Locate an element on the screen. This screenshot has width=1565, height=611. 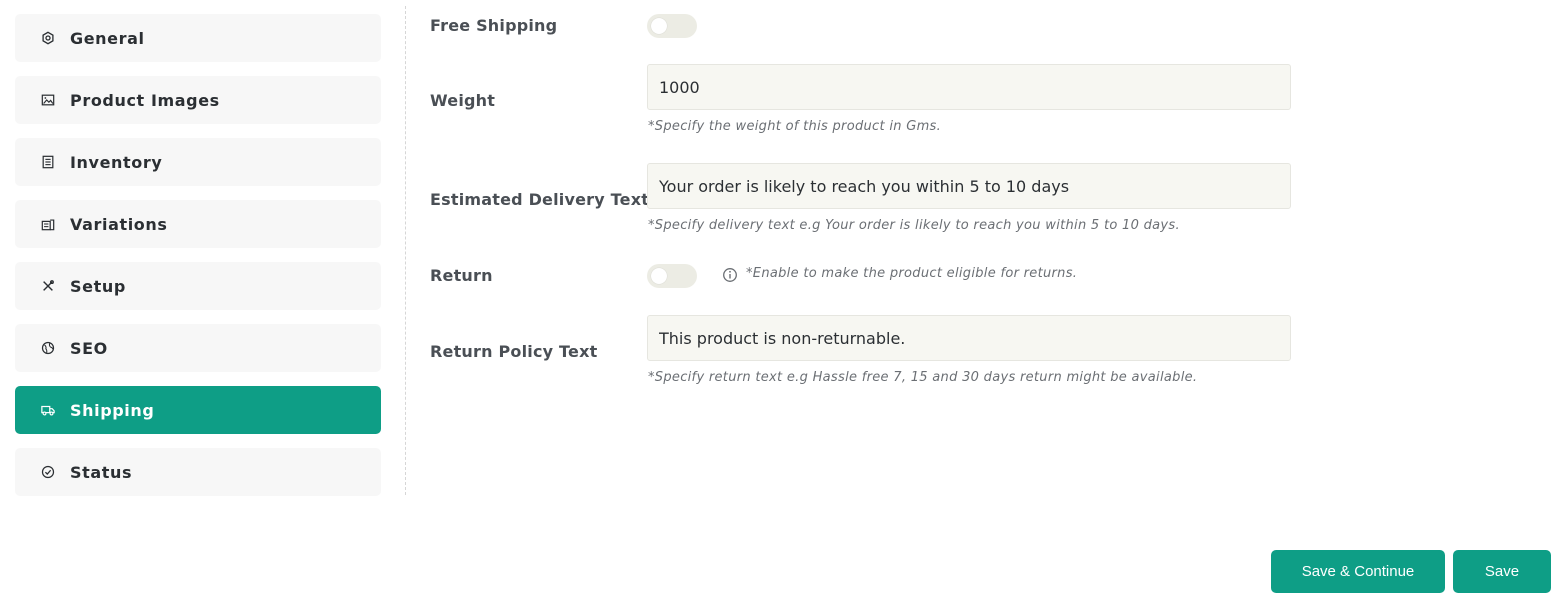
variations-icon is located at coordinates (47, 224).